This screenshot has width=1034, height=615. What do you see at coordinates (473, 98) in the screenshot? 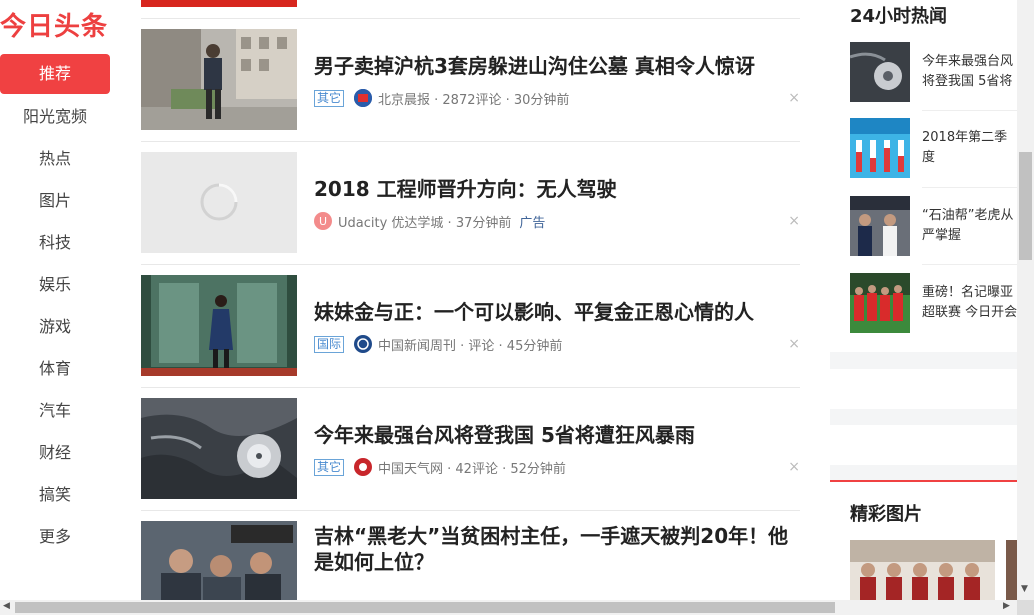
I see `source-and-stats: 北京晨报 · 2872评论 · 30分钟前` at bounding box center [473, 98].